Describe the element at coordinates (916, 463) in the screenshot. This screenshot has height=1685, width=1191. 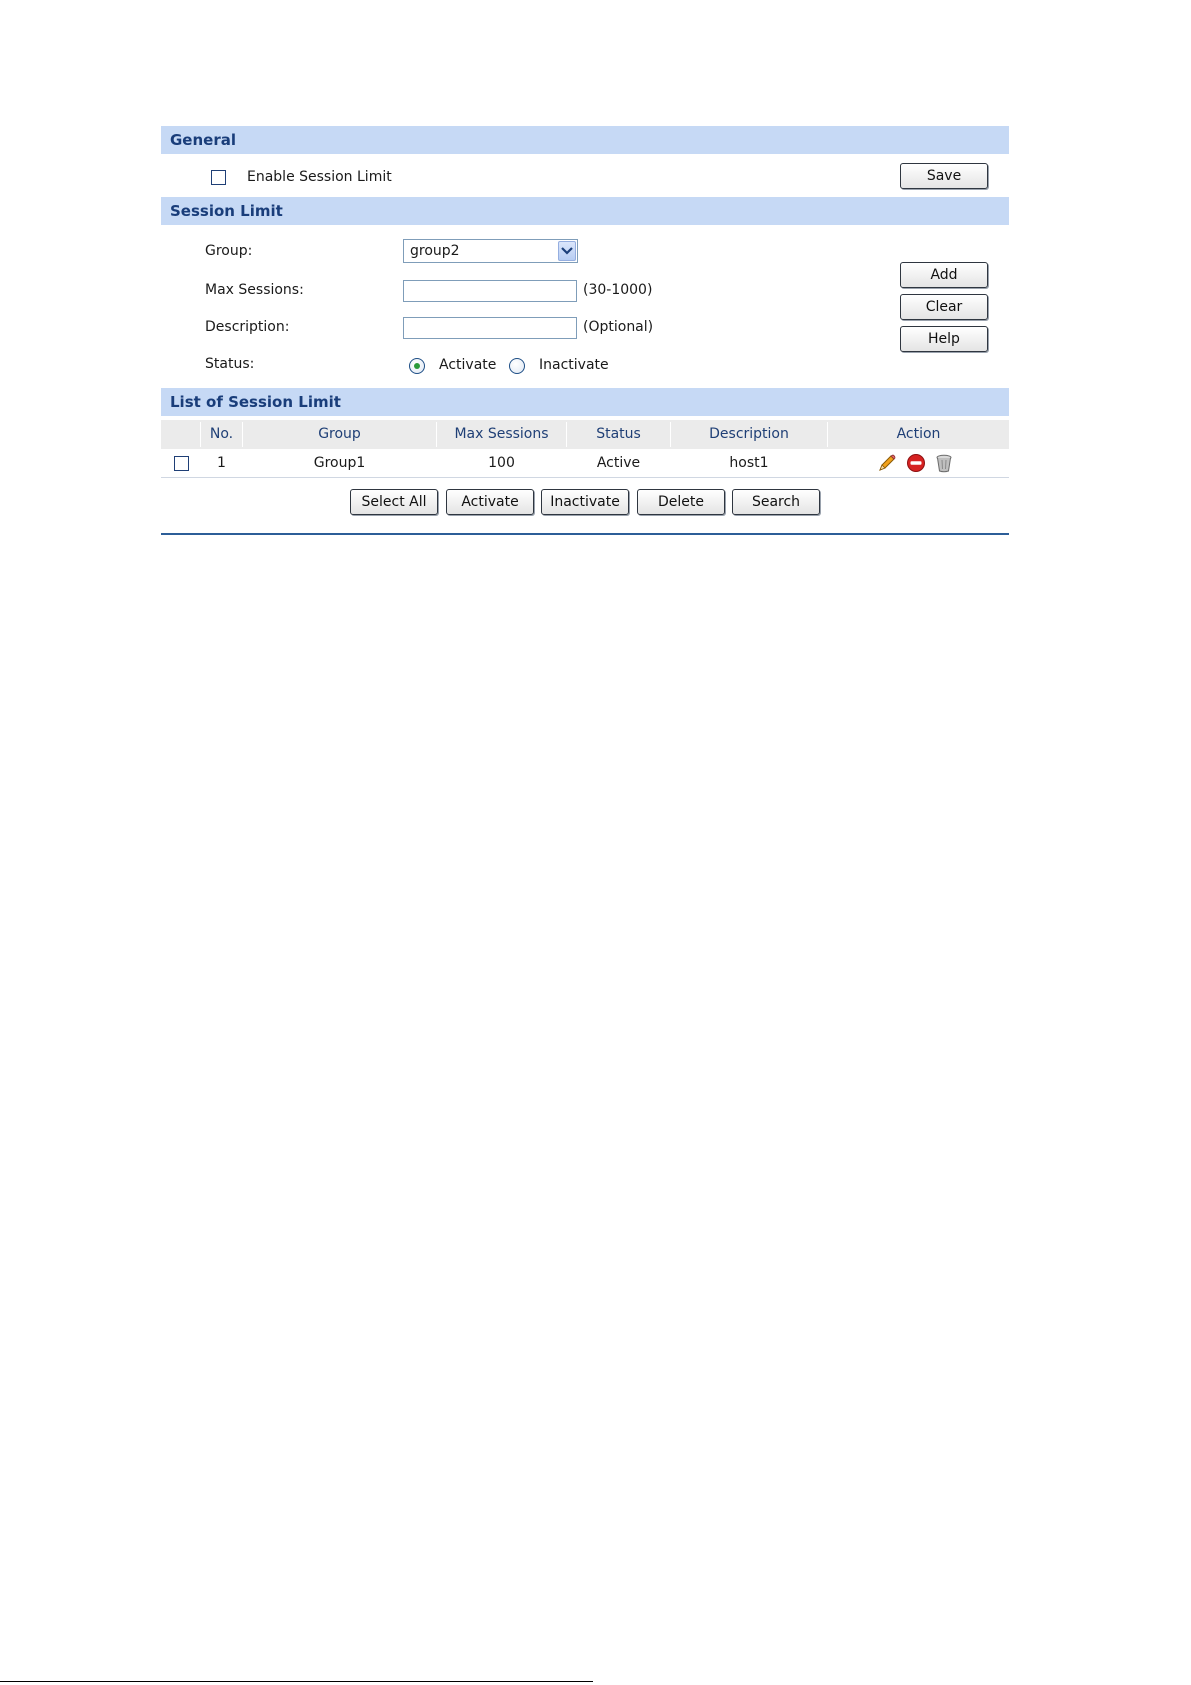
I see `disable-icon` at that location.